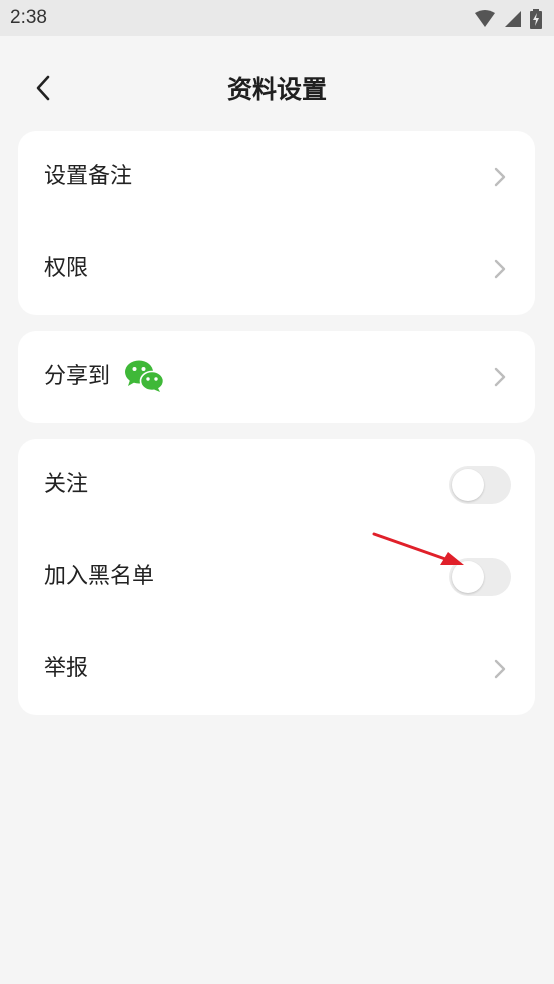  Describe the element at coordinates (77, 376) in the screenshot. I see `share-to-label: 分享到` at that location.